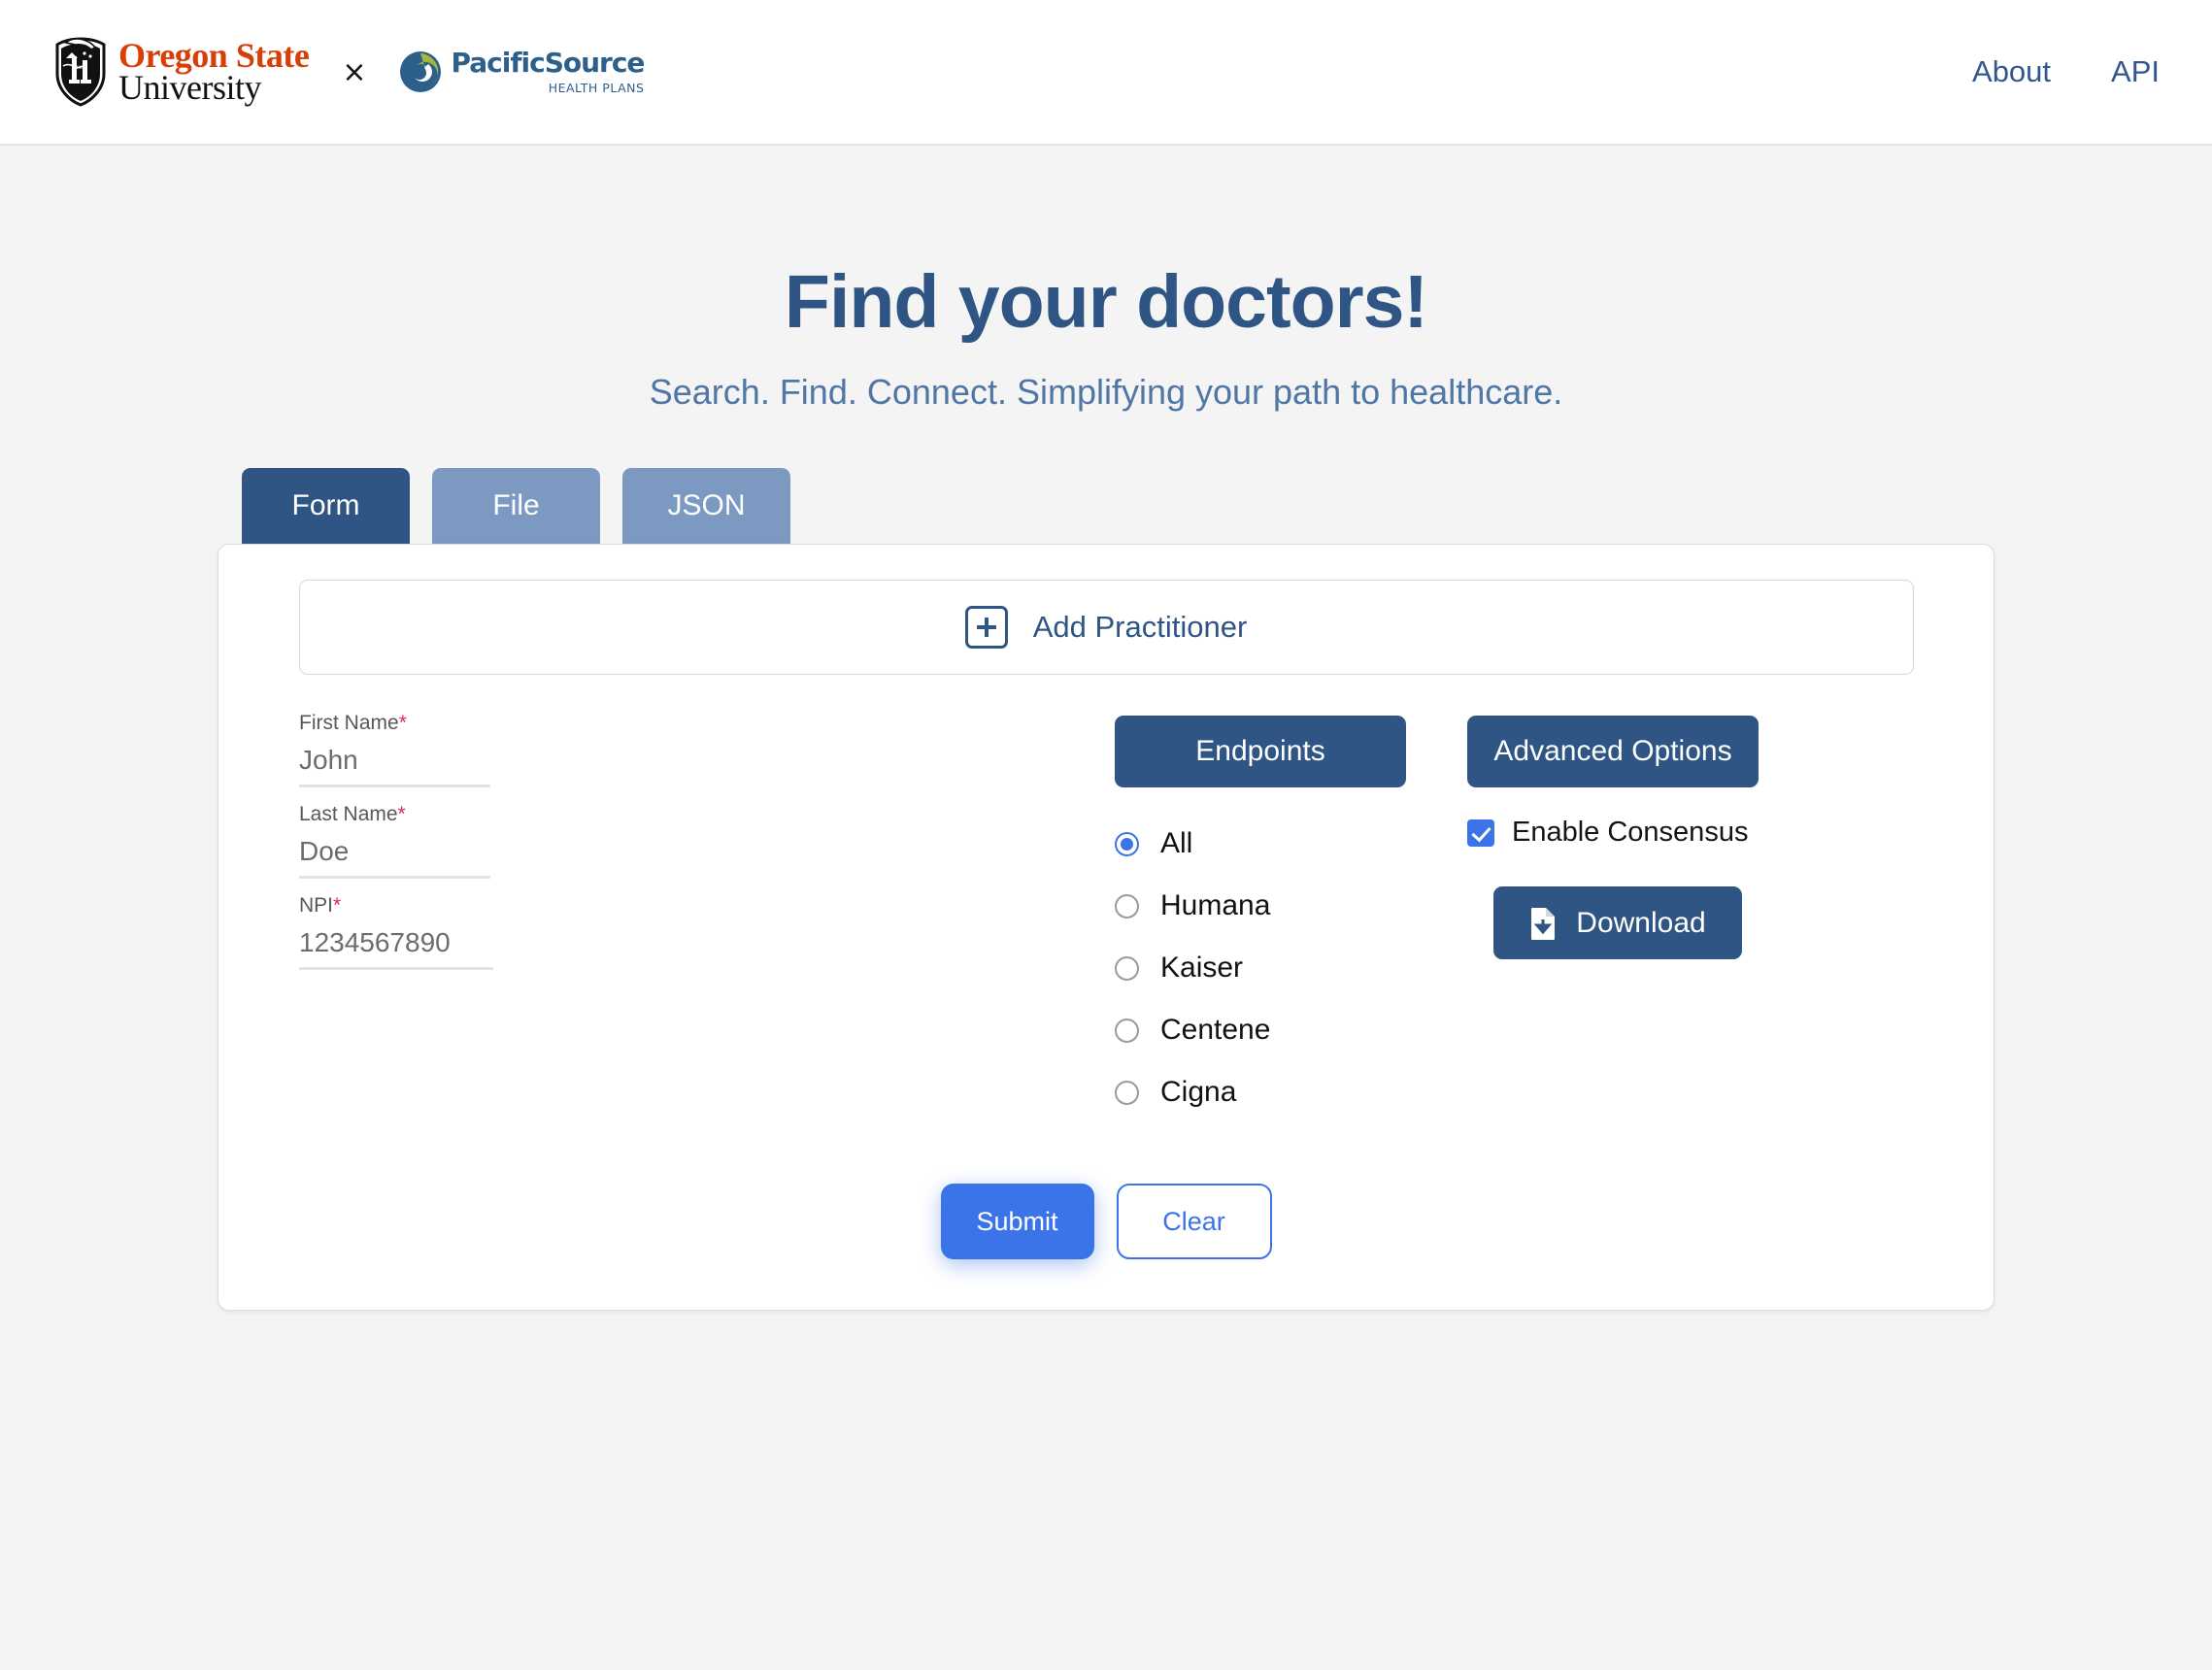 This screenshot has width=2212, height=1670. I want to click on radio-label-cigna: Cigna, so click(1198, 1092).